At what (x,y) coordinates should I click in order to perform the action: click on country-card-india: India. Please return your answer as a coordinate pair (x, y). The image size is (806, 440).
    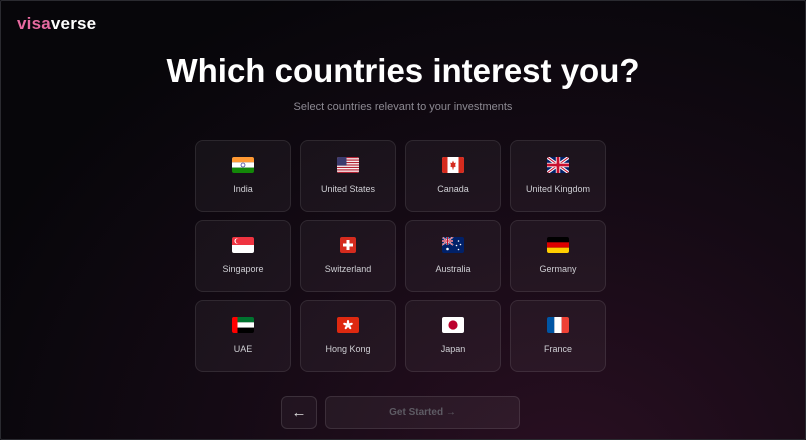
    Looking at the image, I should click on (243, 176).